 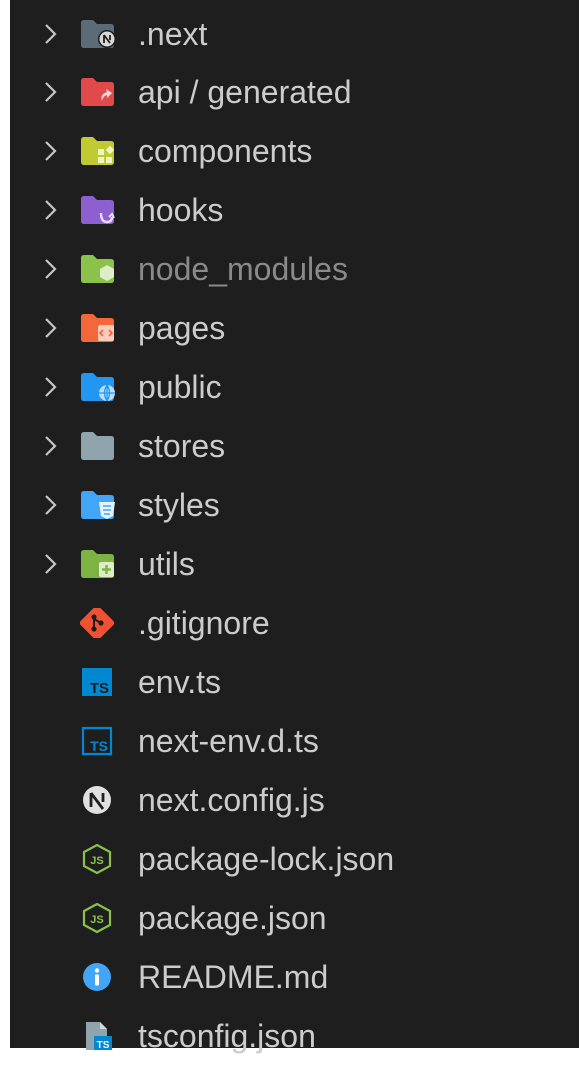 What do you see at coordinates (245, 92) in the screenshot?
I see `tree-item-label: api / generated` at bounding box center [245, 92].